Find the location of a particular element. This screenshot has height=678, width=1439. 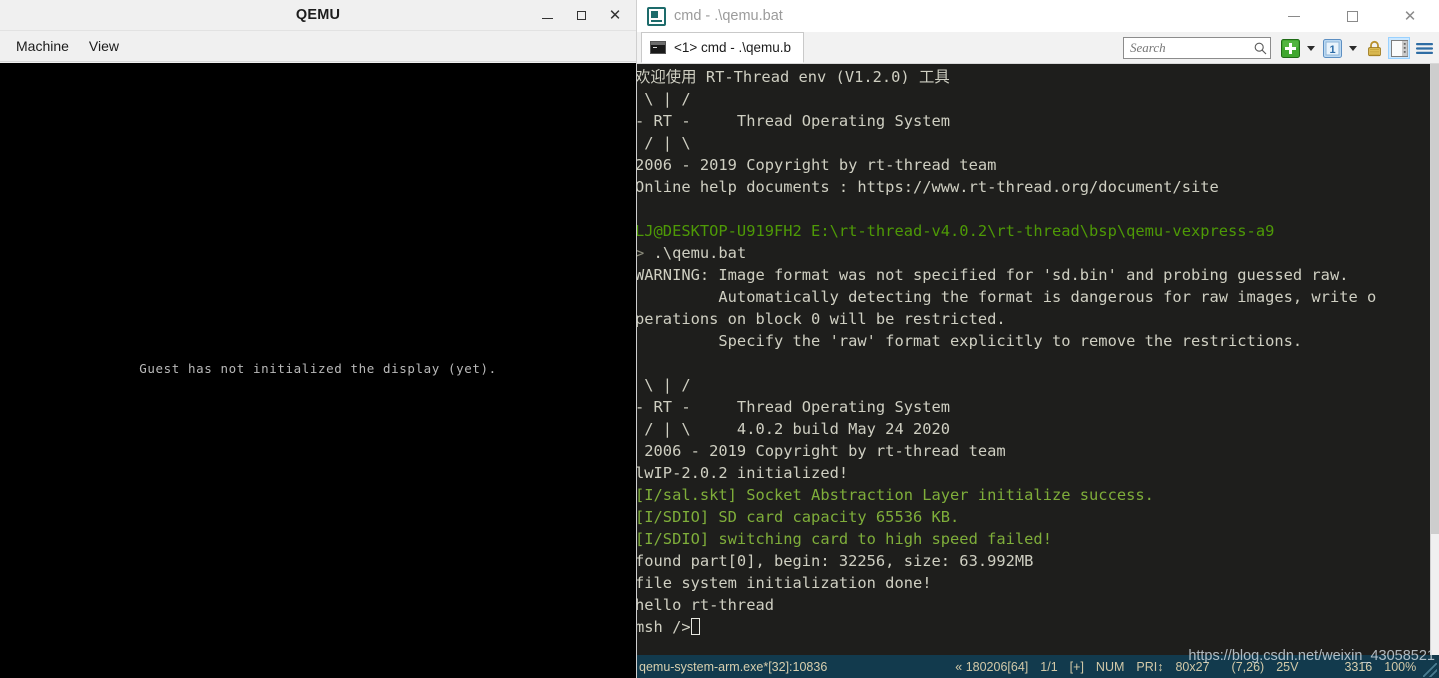

padlock-icon is located at coordinates (1374, 48).